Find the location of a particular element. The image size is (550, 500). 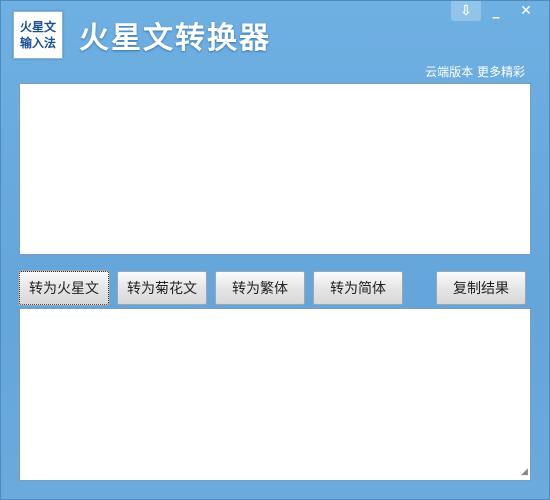

close-icon: ✕ is located at coordinates (526, 11).